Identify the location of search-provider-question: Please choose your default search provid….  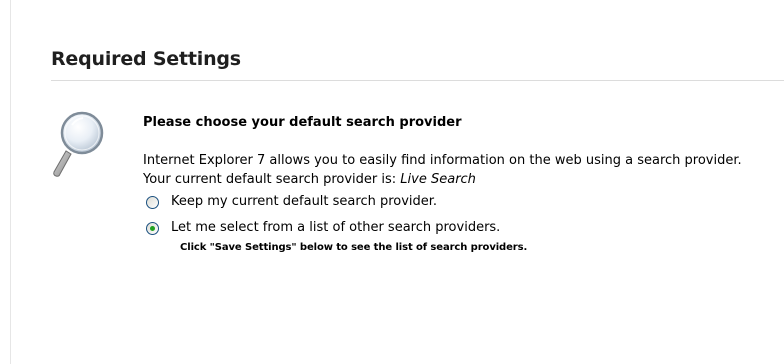
(302, 122).